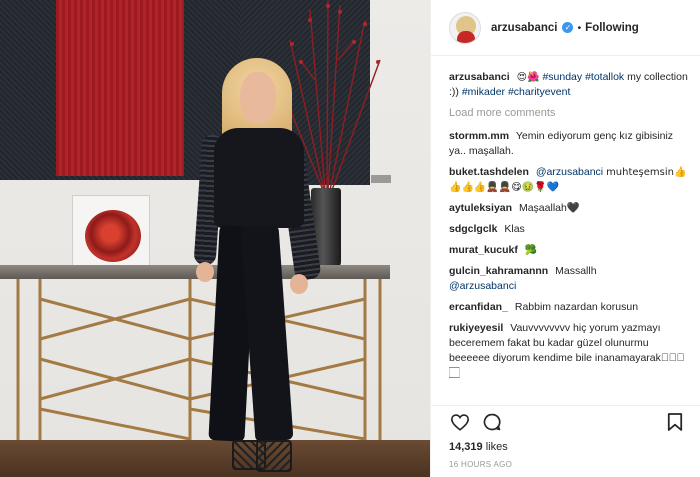 The width and height of the screenshot is (700, 477). What do you see at coordinates (466, 447) in the screenshot?
I see `likes-number: 14,319` at bounding box center [466, 447].